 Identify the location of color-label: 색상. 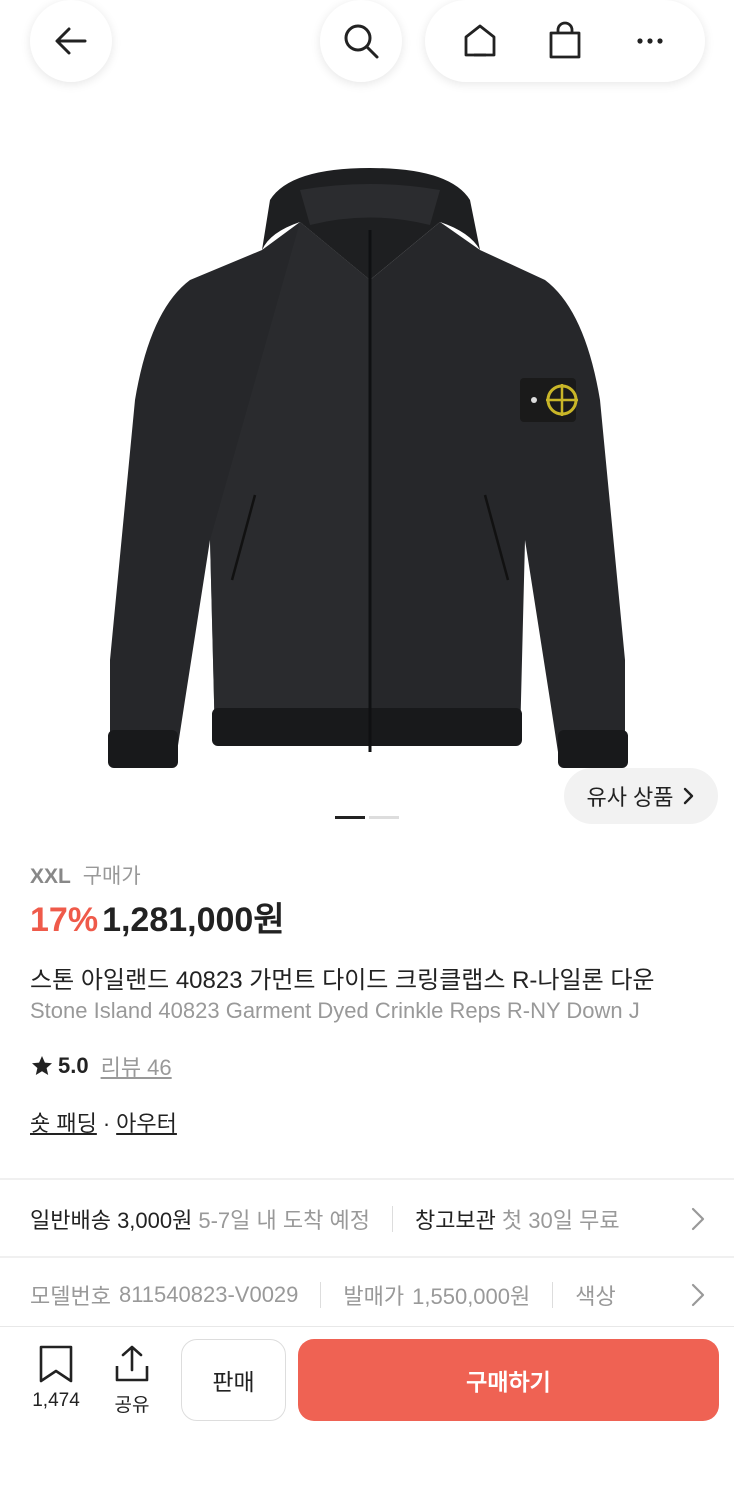
(595, 1296).